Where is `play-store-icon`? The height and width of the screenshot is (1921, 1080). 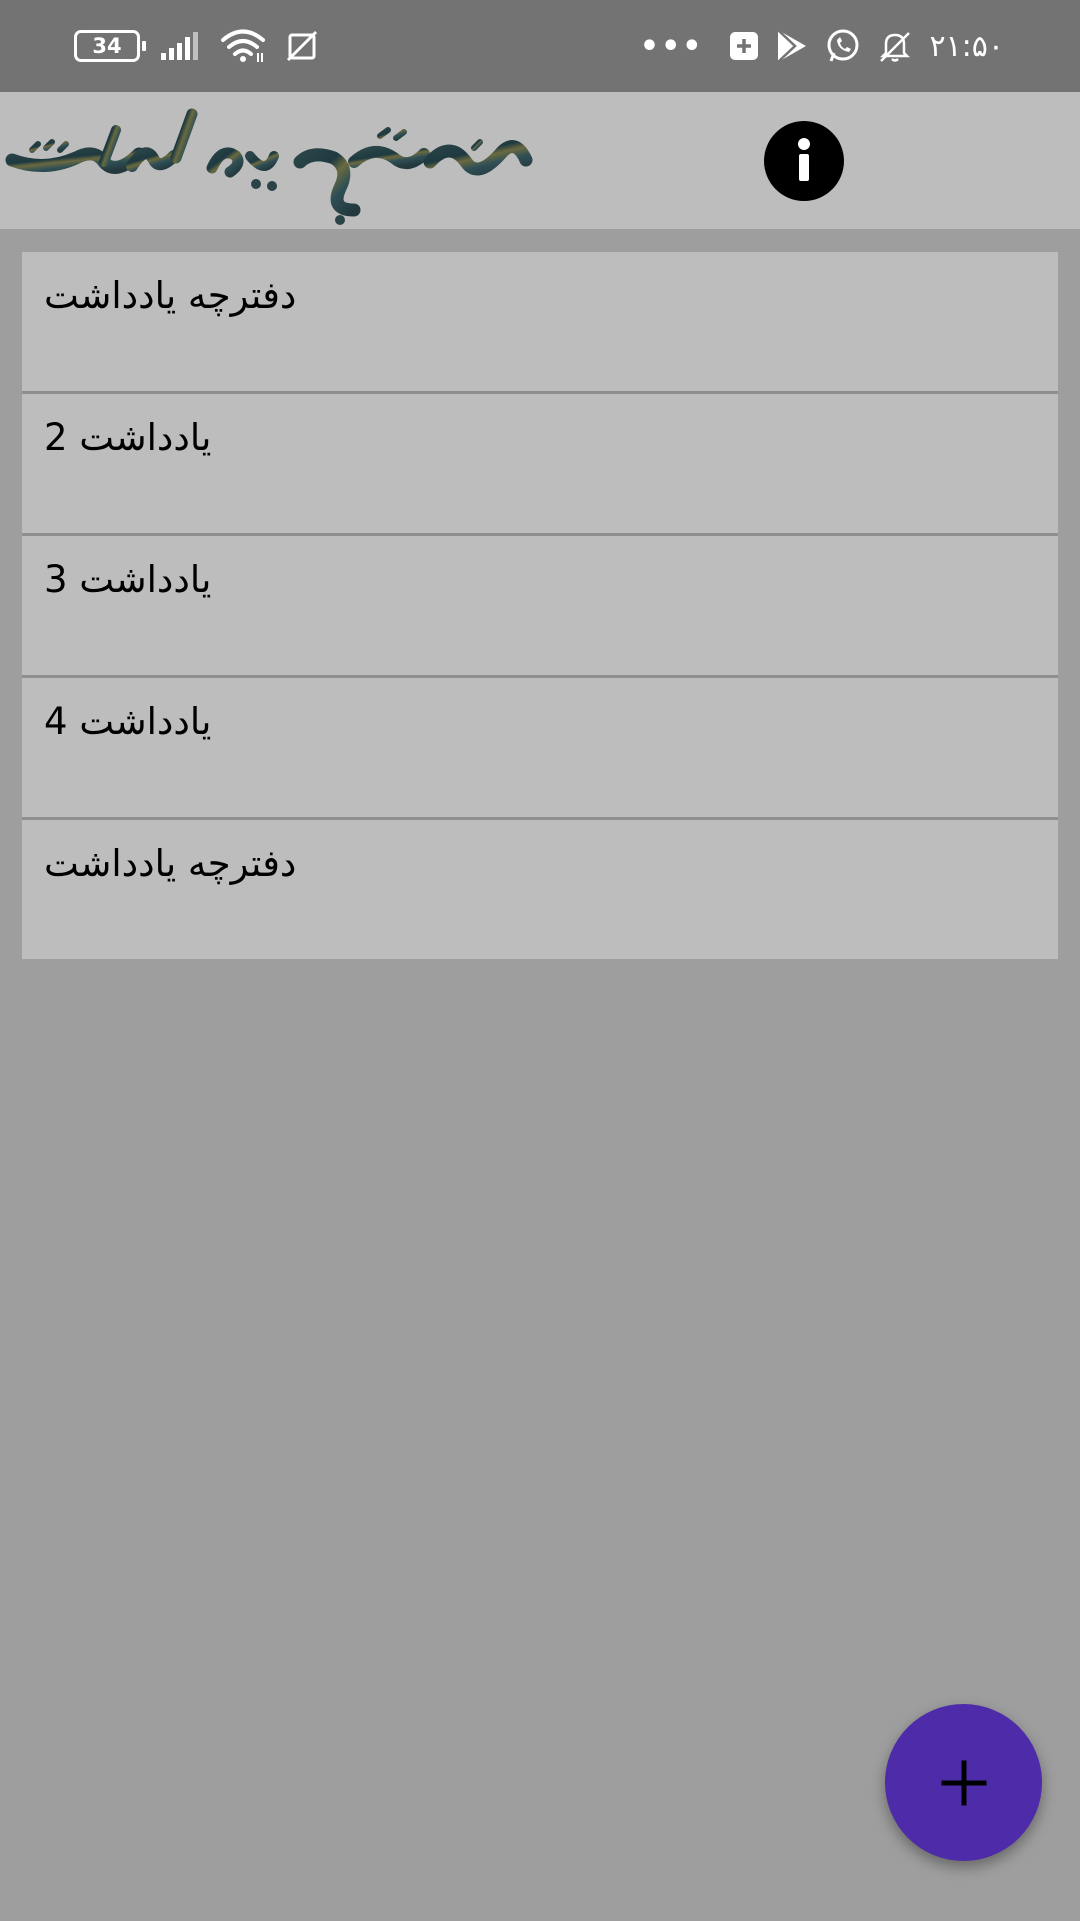
play-store-icon is located at coordinates (792, 46).